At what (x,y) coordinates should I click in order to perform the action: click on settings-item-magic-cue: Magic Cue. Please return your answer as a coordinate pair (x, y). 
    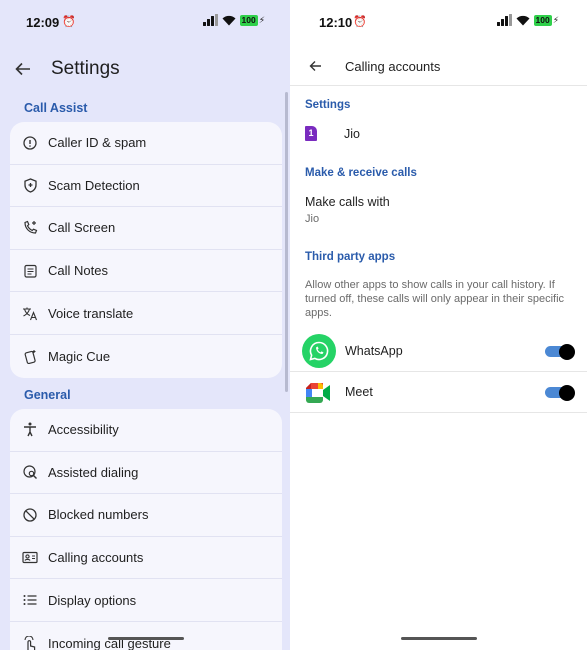
    Looking at the image, I should click on (146, 356).